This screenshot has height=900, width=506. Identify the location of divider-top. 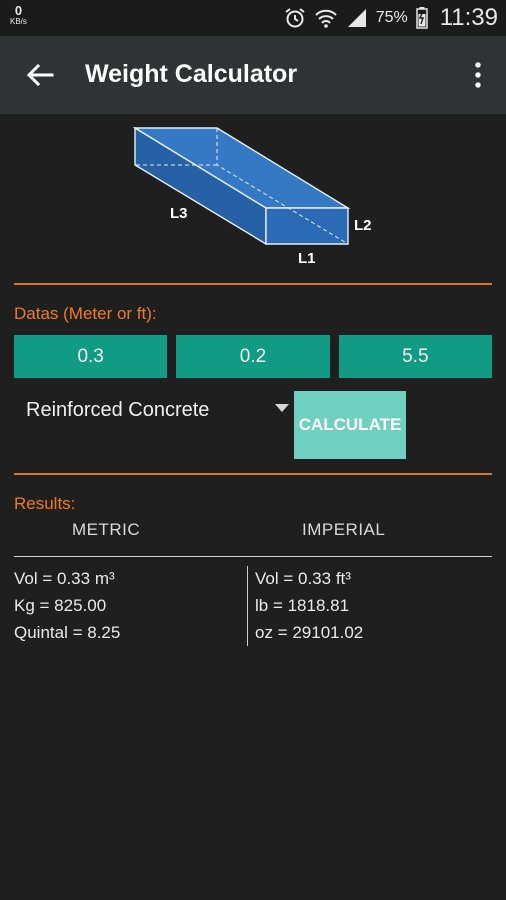
(253, 284).